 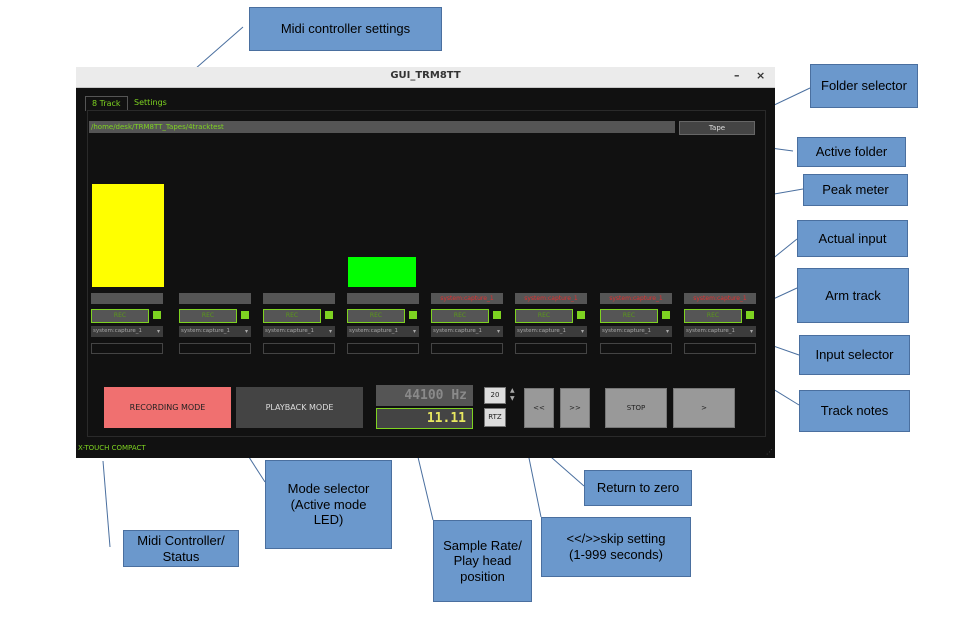 I want to click on window-title: GUI_TRM8TT, so click(x=425, y=75).